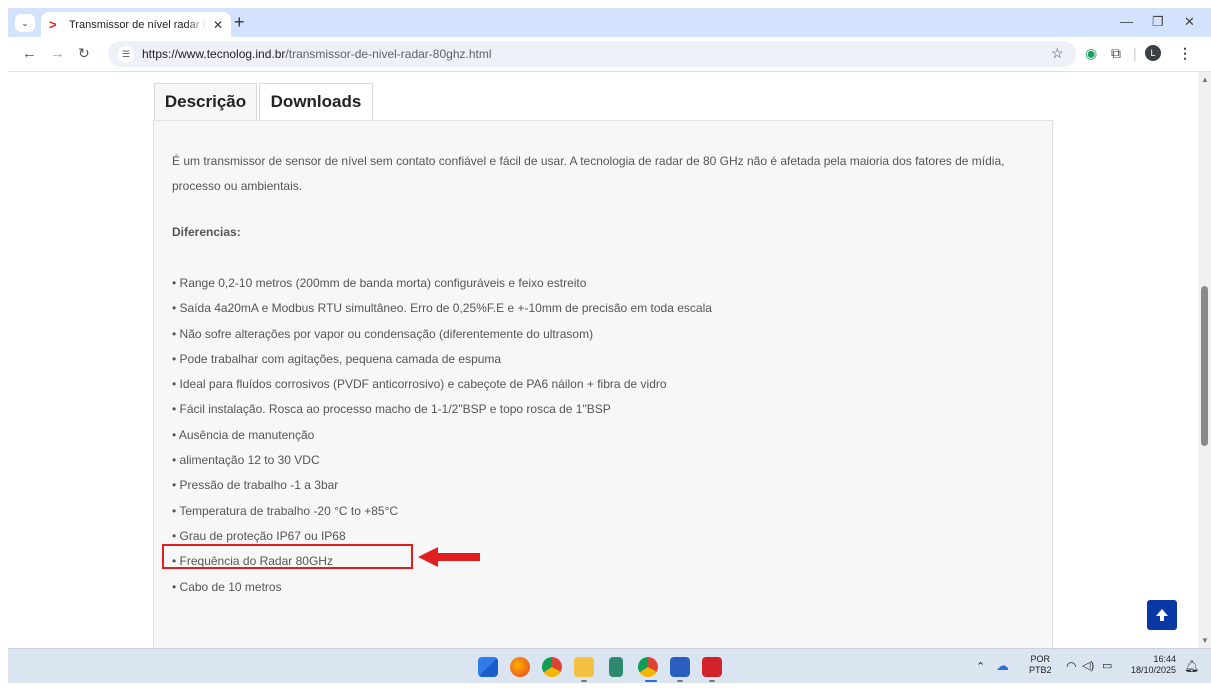 This screenshot has width=1211, height=691. What do you see at coordinates (57, 53) in the screenshot?
I see `forward-icon: →` at bounding box center [57, 53].